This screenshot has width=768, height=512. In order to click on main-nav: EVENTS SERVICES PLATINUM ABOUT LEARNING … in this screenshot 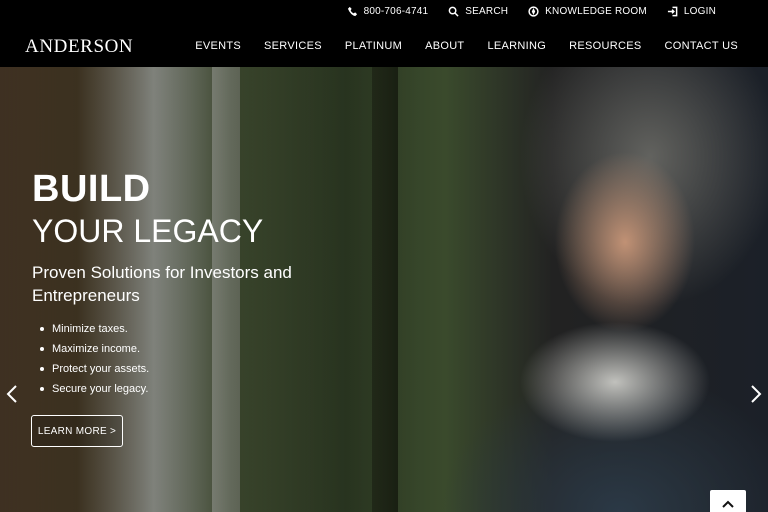, I will do `click(466, 46)`.